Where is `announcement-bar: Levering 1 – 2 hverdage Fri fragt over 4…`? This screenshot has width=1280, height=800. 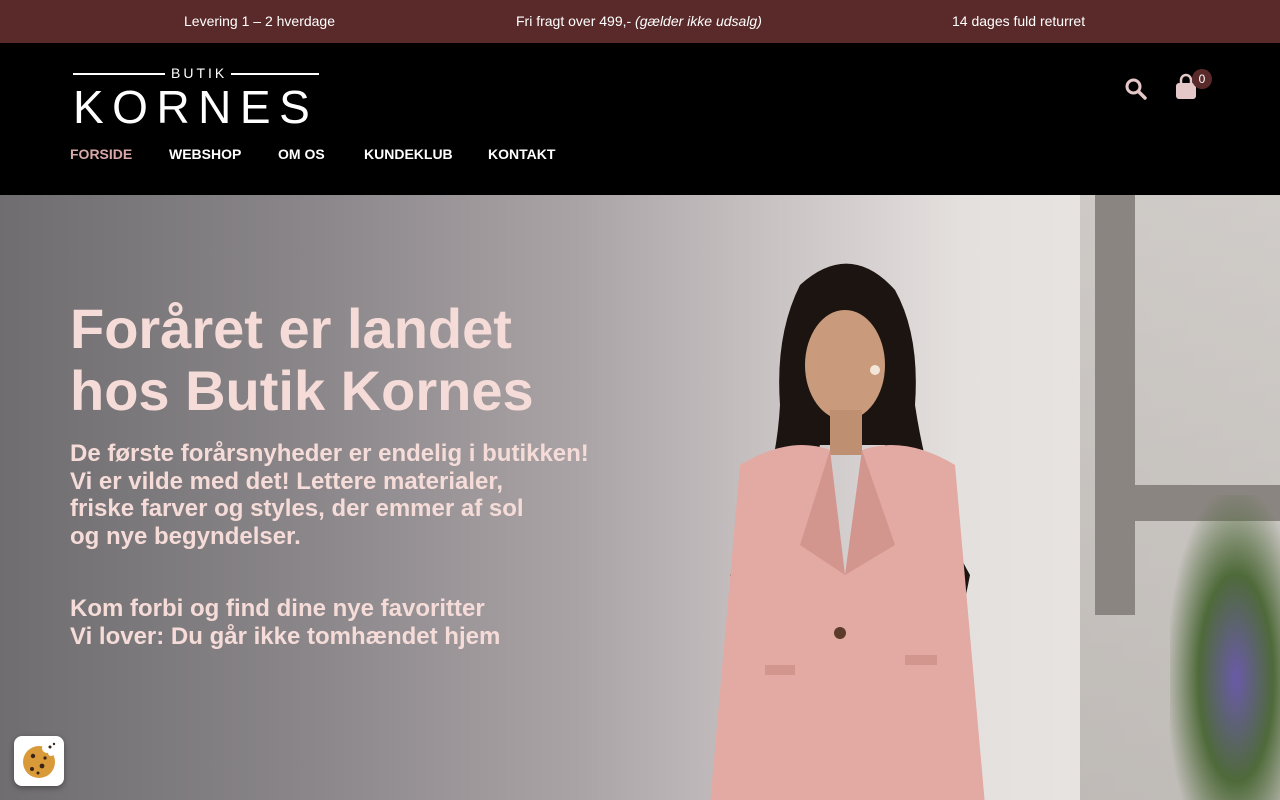 announcement-bar: Levering 1 – 2 hverdage Fri fragt over 4… is located at coordinates (640, 21).